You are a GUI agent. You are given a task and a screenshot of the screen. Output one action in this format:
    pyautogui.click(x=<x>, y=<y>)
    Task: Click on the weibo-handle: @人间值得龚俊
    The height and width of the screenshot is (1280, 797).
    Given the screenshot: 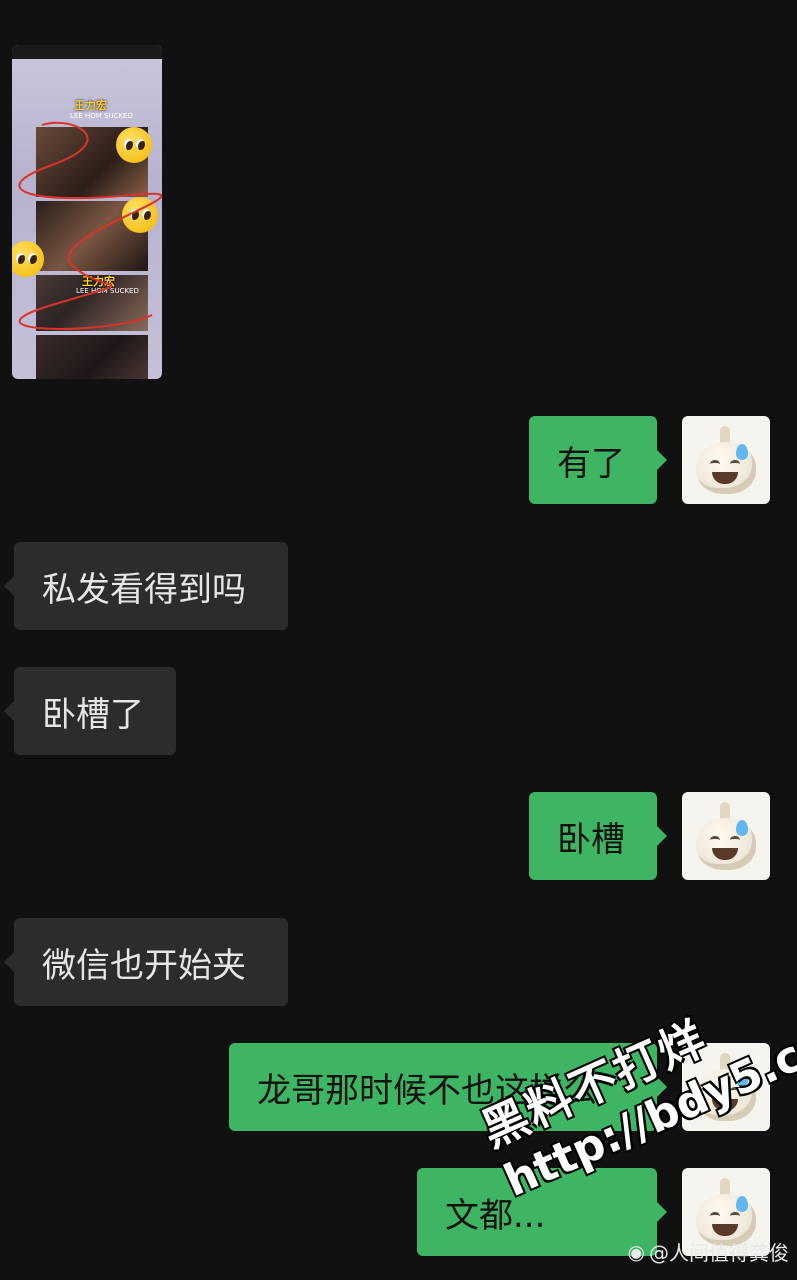 What is the action you would take?
    pyautogui.click(x=719, y=1253)
    